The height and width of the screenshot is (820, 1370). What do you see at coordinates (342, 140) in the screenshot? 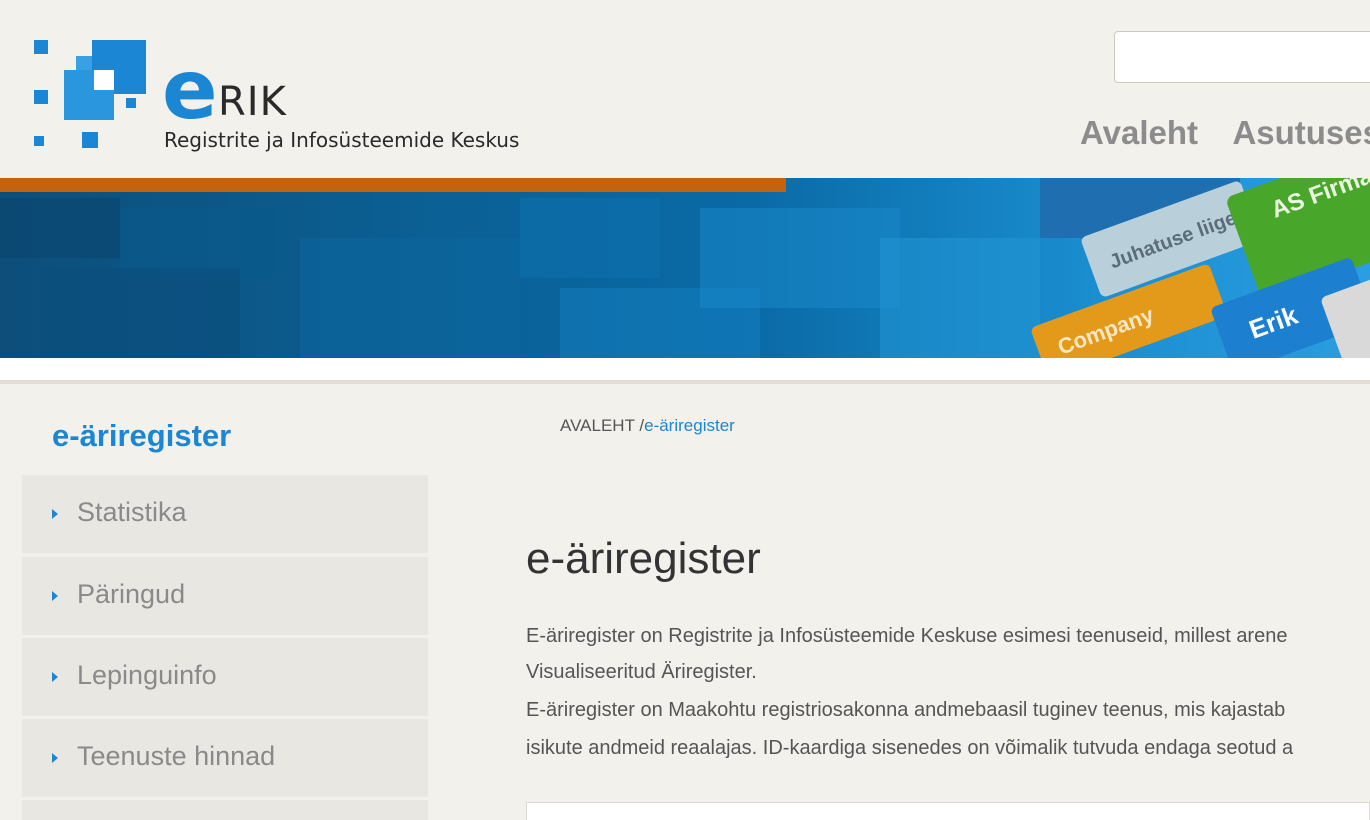
I see `logo-subtitle: Registrite ja Infosüsteemide Keskus` at bounding box center [342, 140].